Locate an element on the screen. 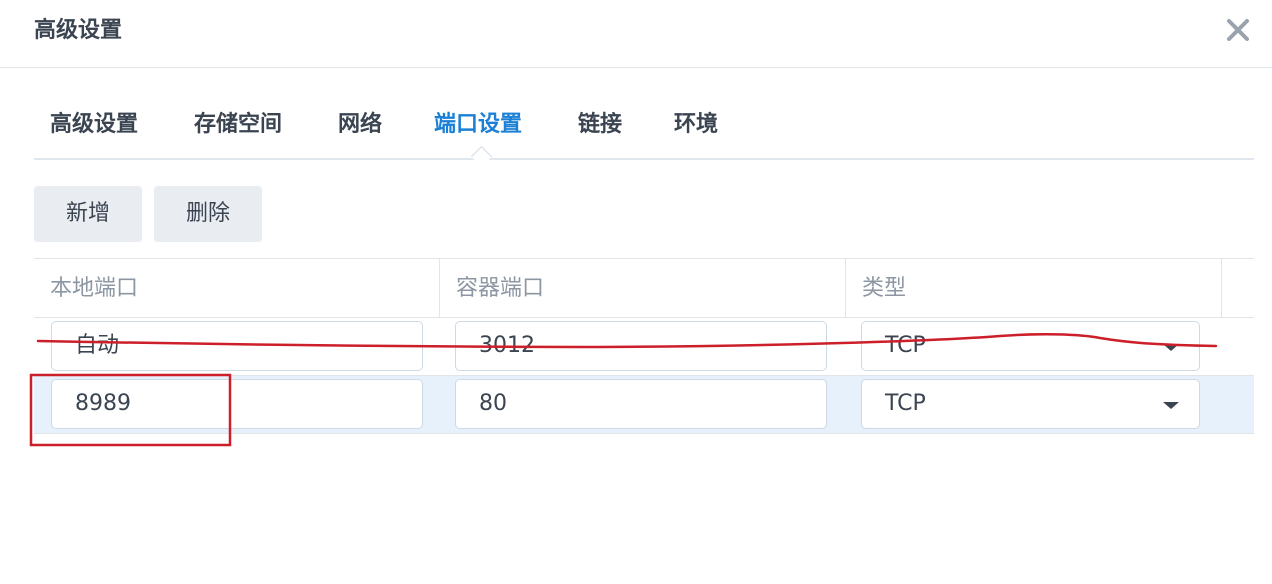  dialog-title: 高级设置 is located at coordinates (78, 30).